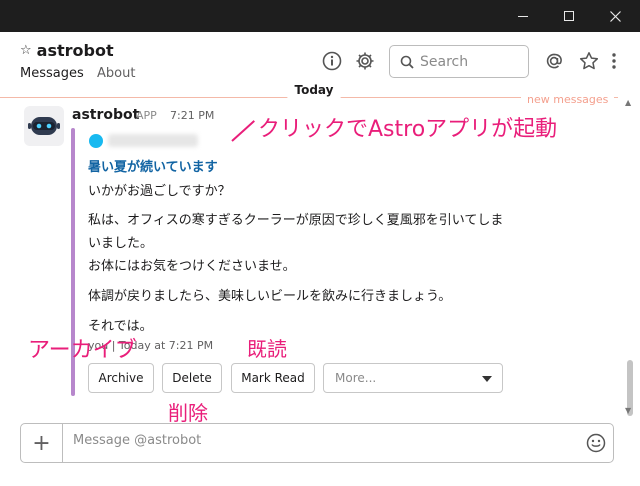 The image size is (640, 486). Describe the element at coordinates (52, 73) in the screenshot. I see `tab-messages: Messages` at that location.